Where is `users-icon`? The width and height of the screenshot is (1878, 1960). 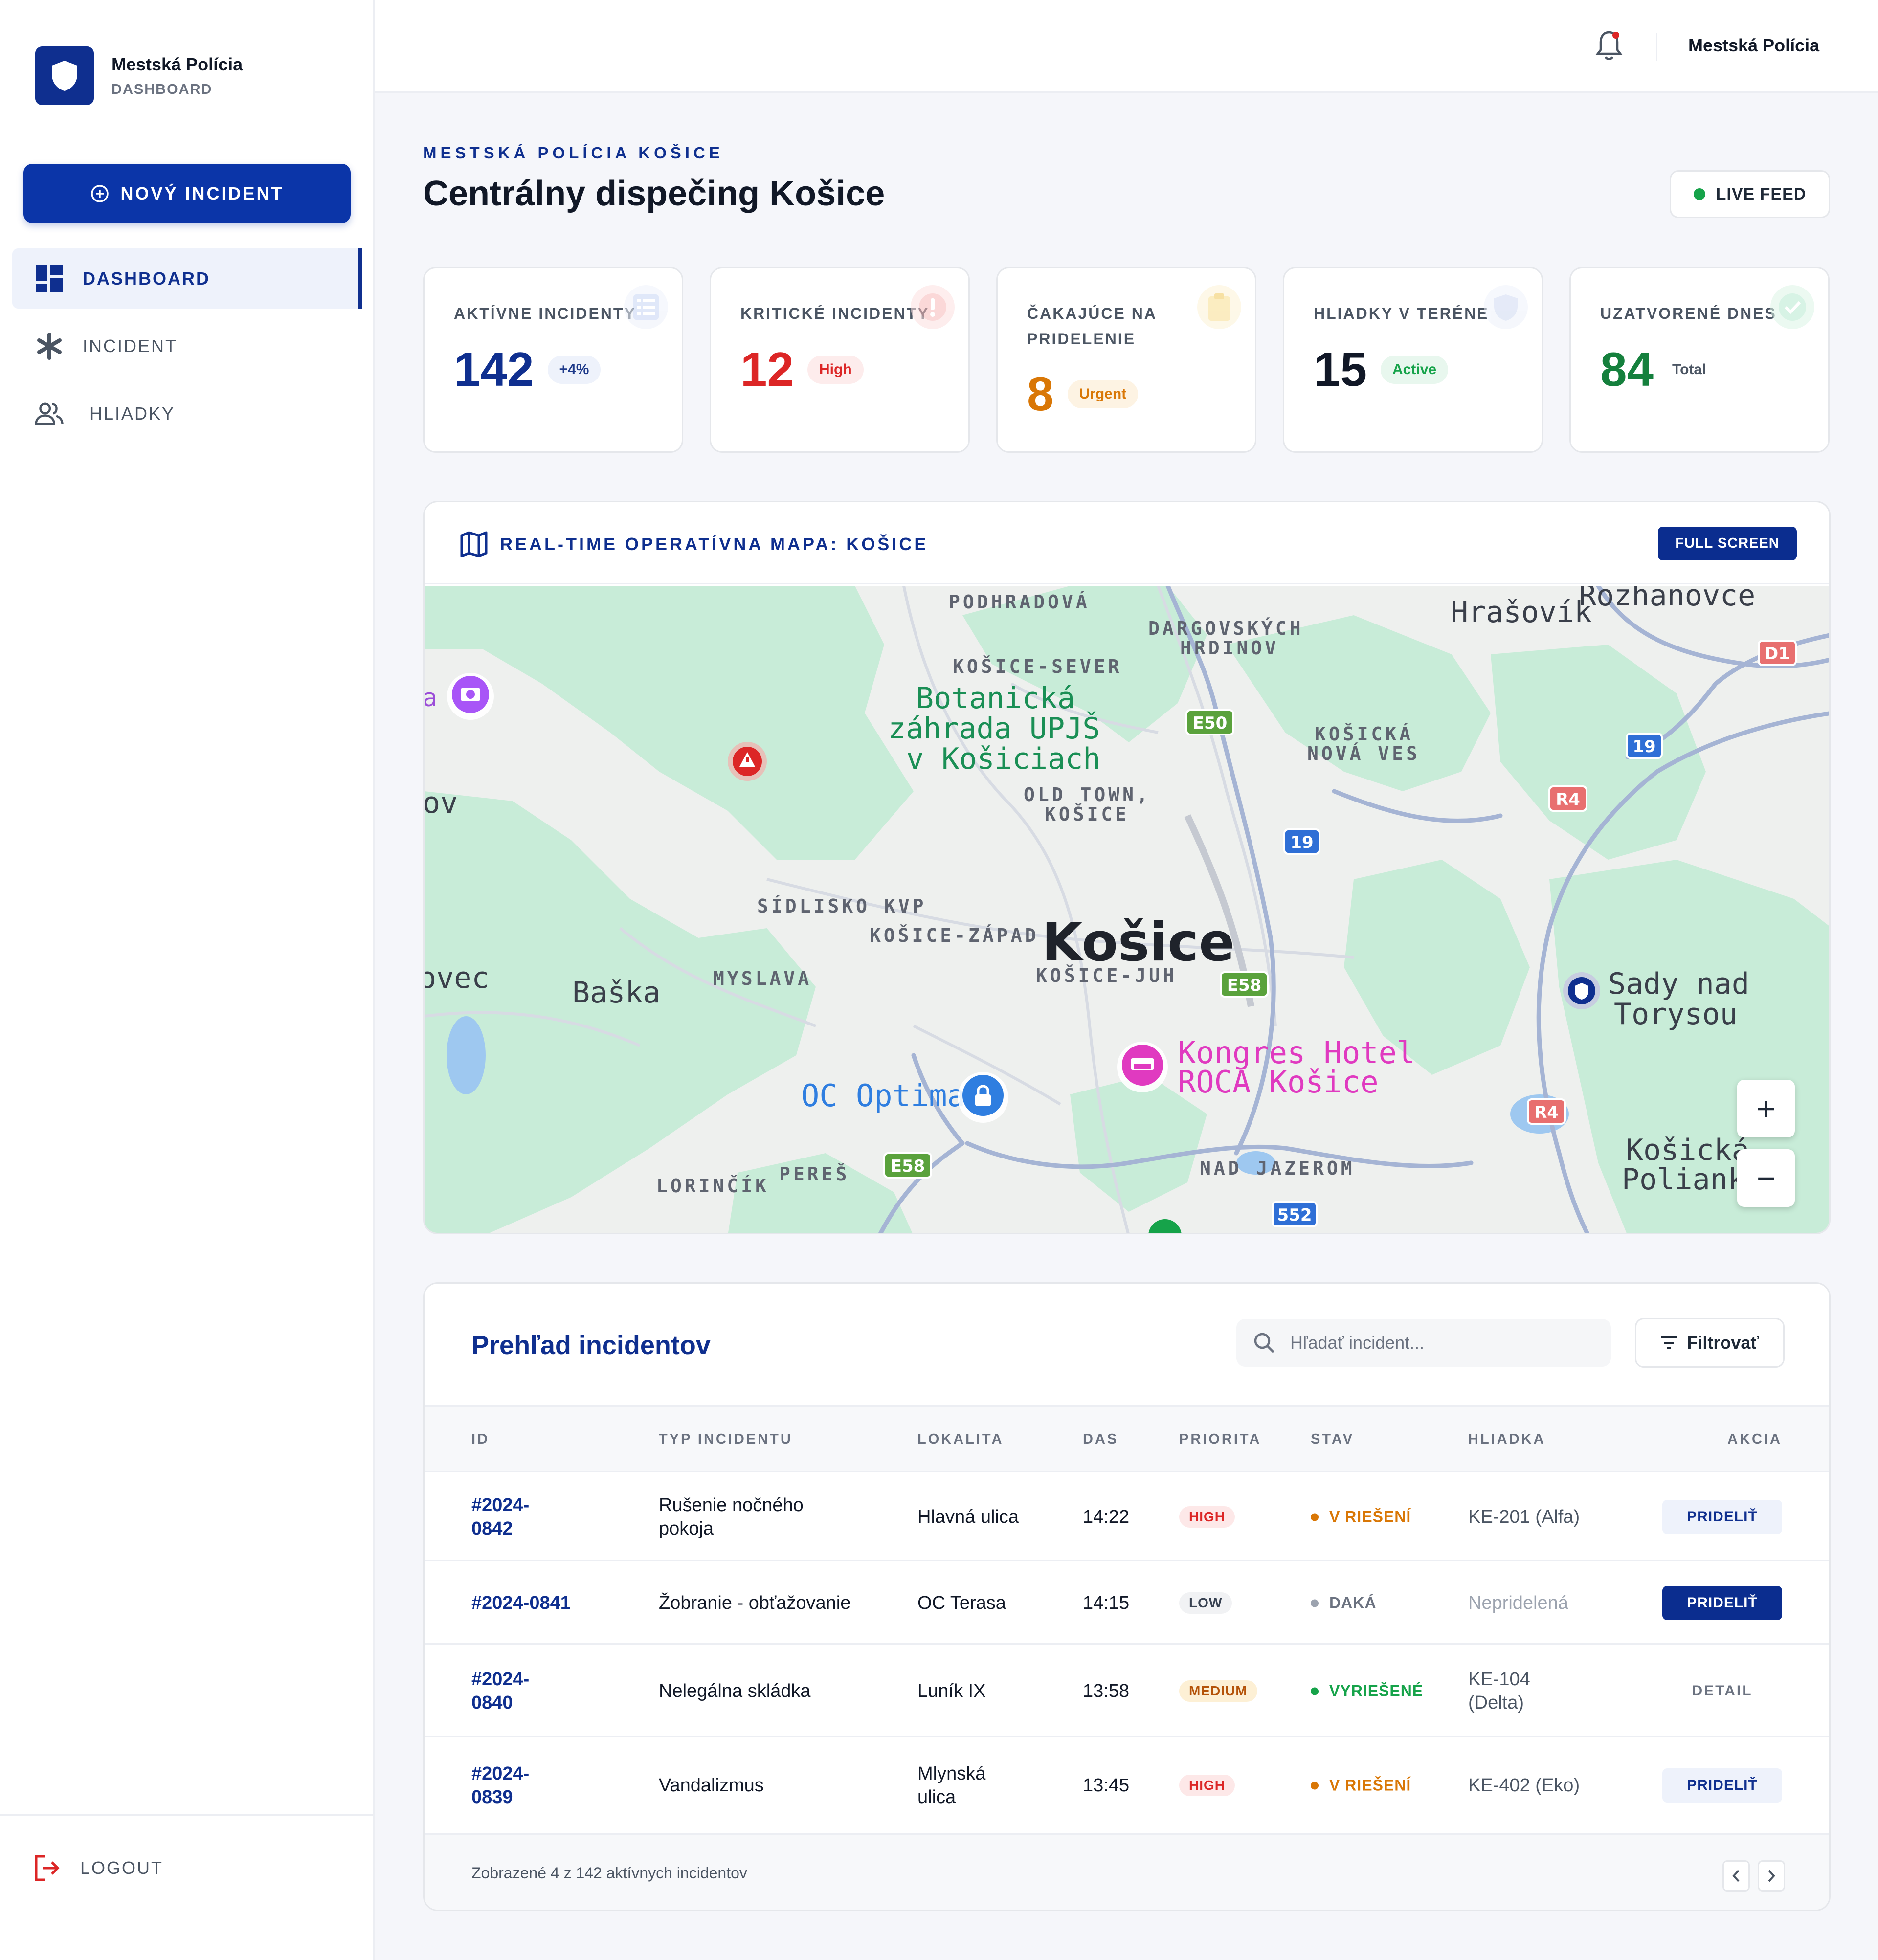 users-icon is located at coordinates (49, 413).